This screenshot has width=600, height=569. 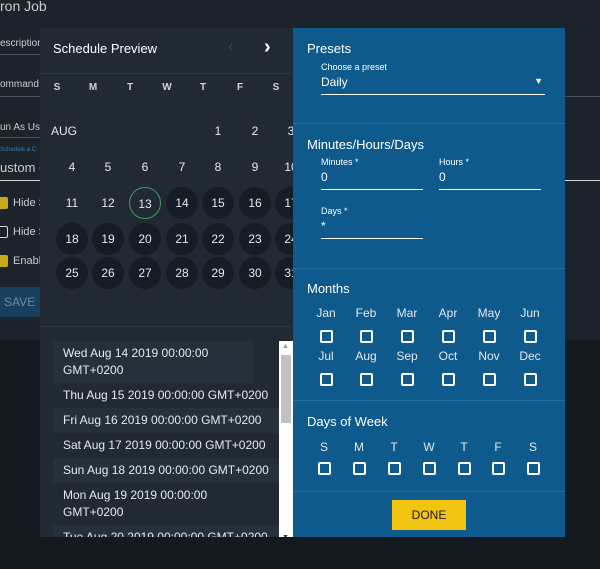 What do you see at coordinates (182, 203) in the screenshot?
I see `calendar-day: 14` at bounding box center [182, 203].